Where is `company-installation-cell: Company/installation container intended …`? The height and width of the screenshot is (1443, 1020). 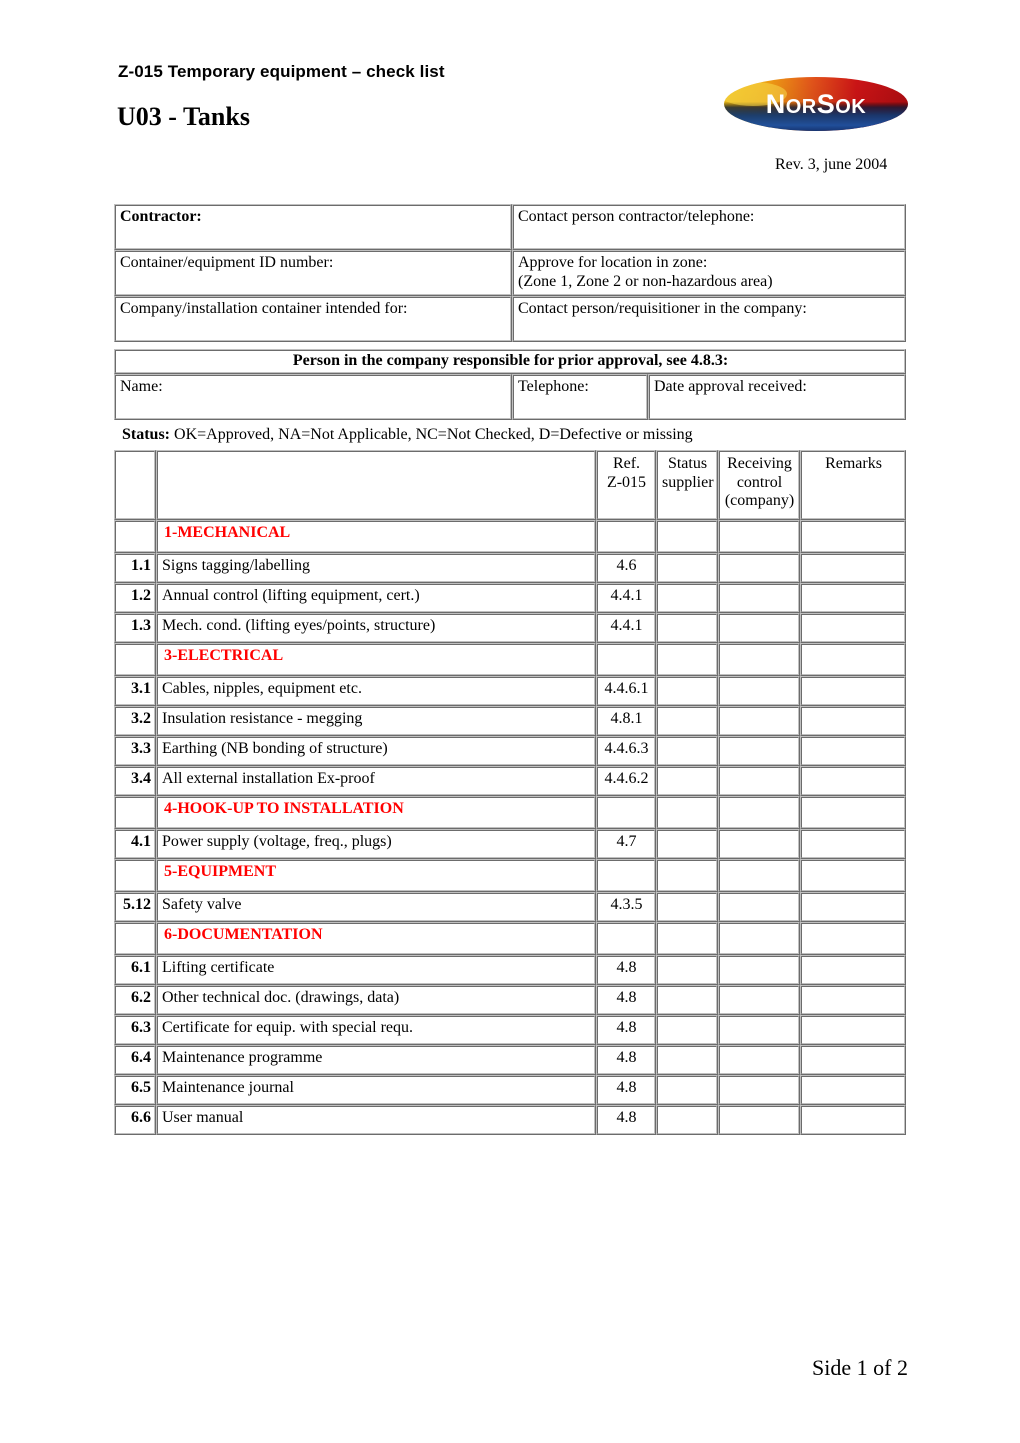 company-installation-cell: Company/installation container intended … is located at coordinates (313, 319).